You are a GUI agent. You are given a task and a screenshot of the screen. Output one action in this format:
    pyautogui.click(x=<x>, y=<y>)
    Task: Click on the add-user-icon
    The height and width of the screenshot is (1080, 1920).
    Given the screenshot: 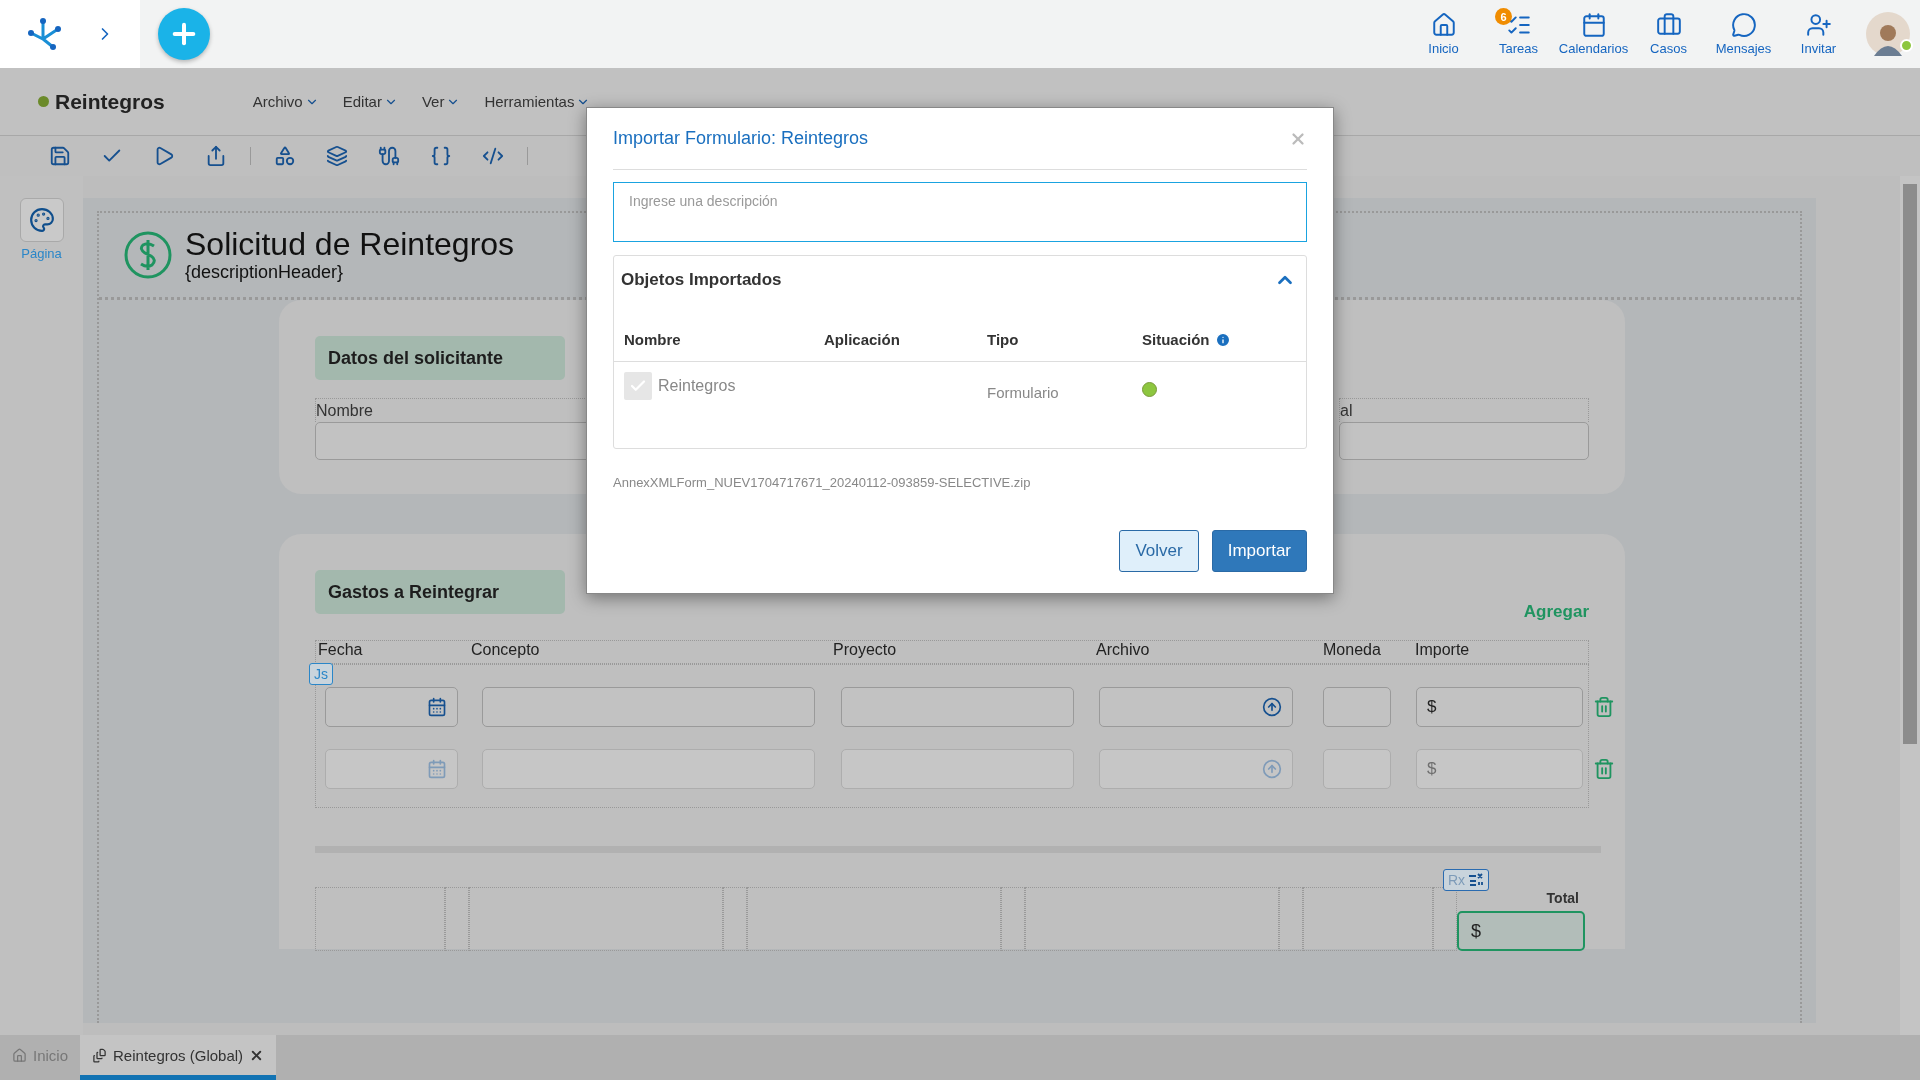 What is the action you would take?
    pyautogui.click(x=1818, y=25)
    